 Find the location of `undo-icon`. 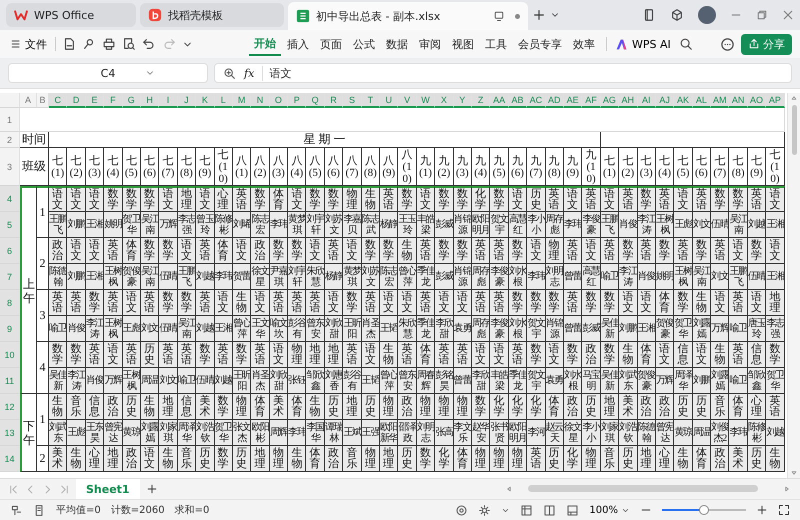

undo-icon is located at coordinates (149, 44).